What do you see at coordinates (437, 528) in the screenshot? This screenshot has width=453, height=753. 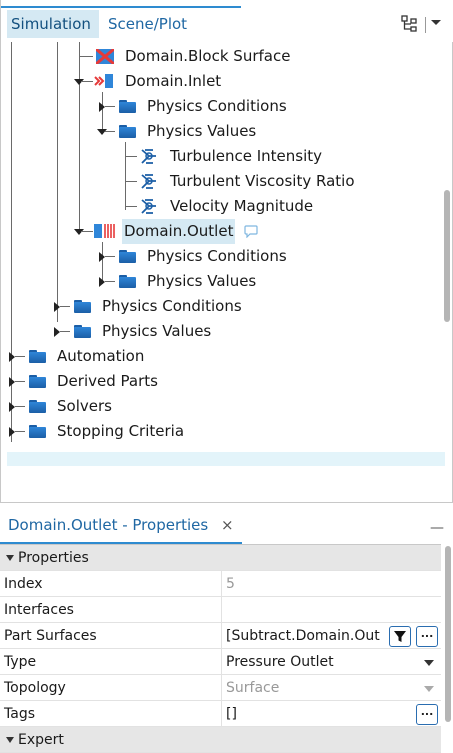 I see `minimize-icon: —` at bounding box center [437, 528].